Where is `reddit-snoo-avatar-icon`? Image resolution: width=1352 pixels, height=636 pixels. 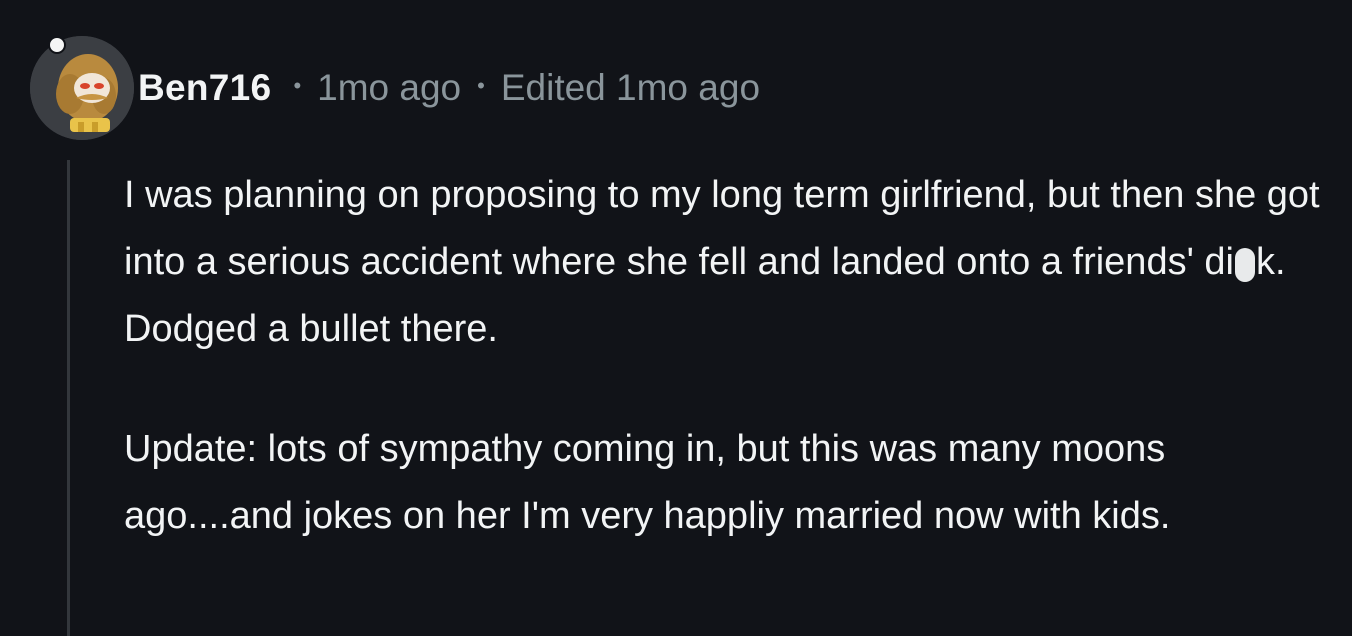
reddit-snoo-avatar-icon is located at coordinates (82, 88).